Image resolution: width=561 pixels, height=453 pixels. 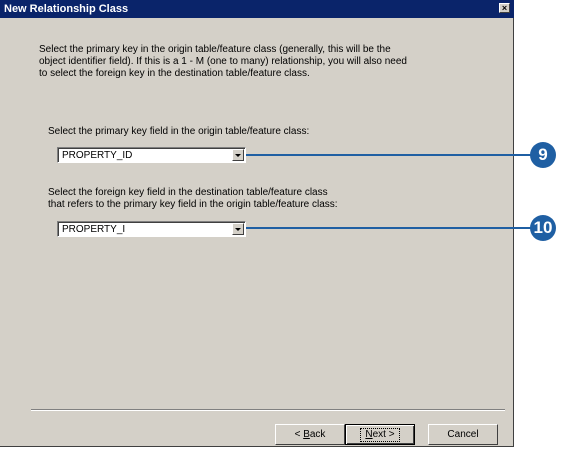 I want to click on callout-10-leader-line, so click(x=391, y=228).